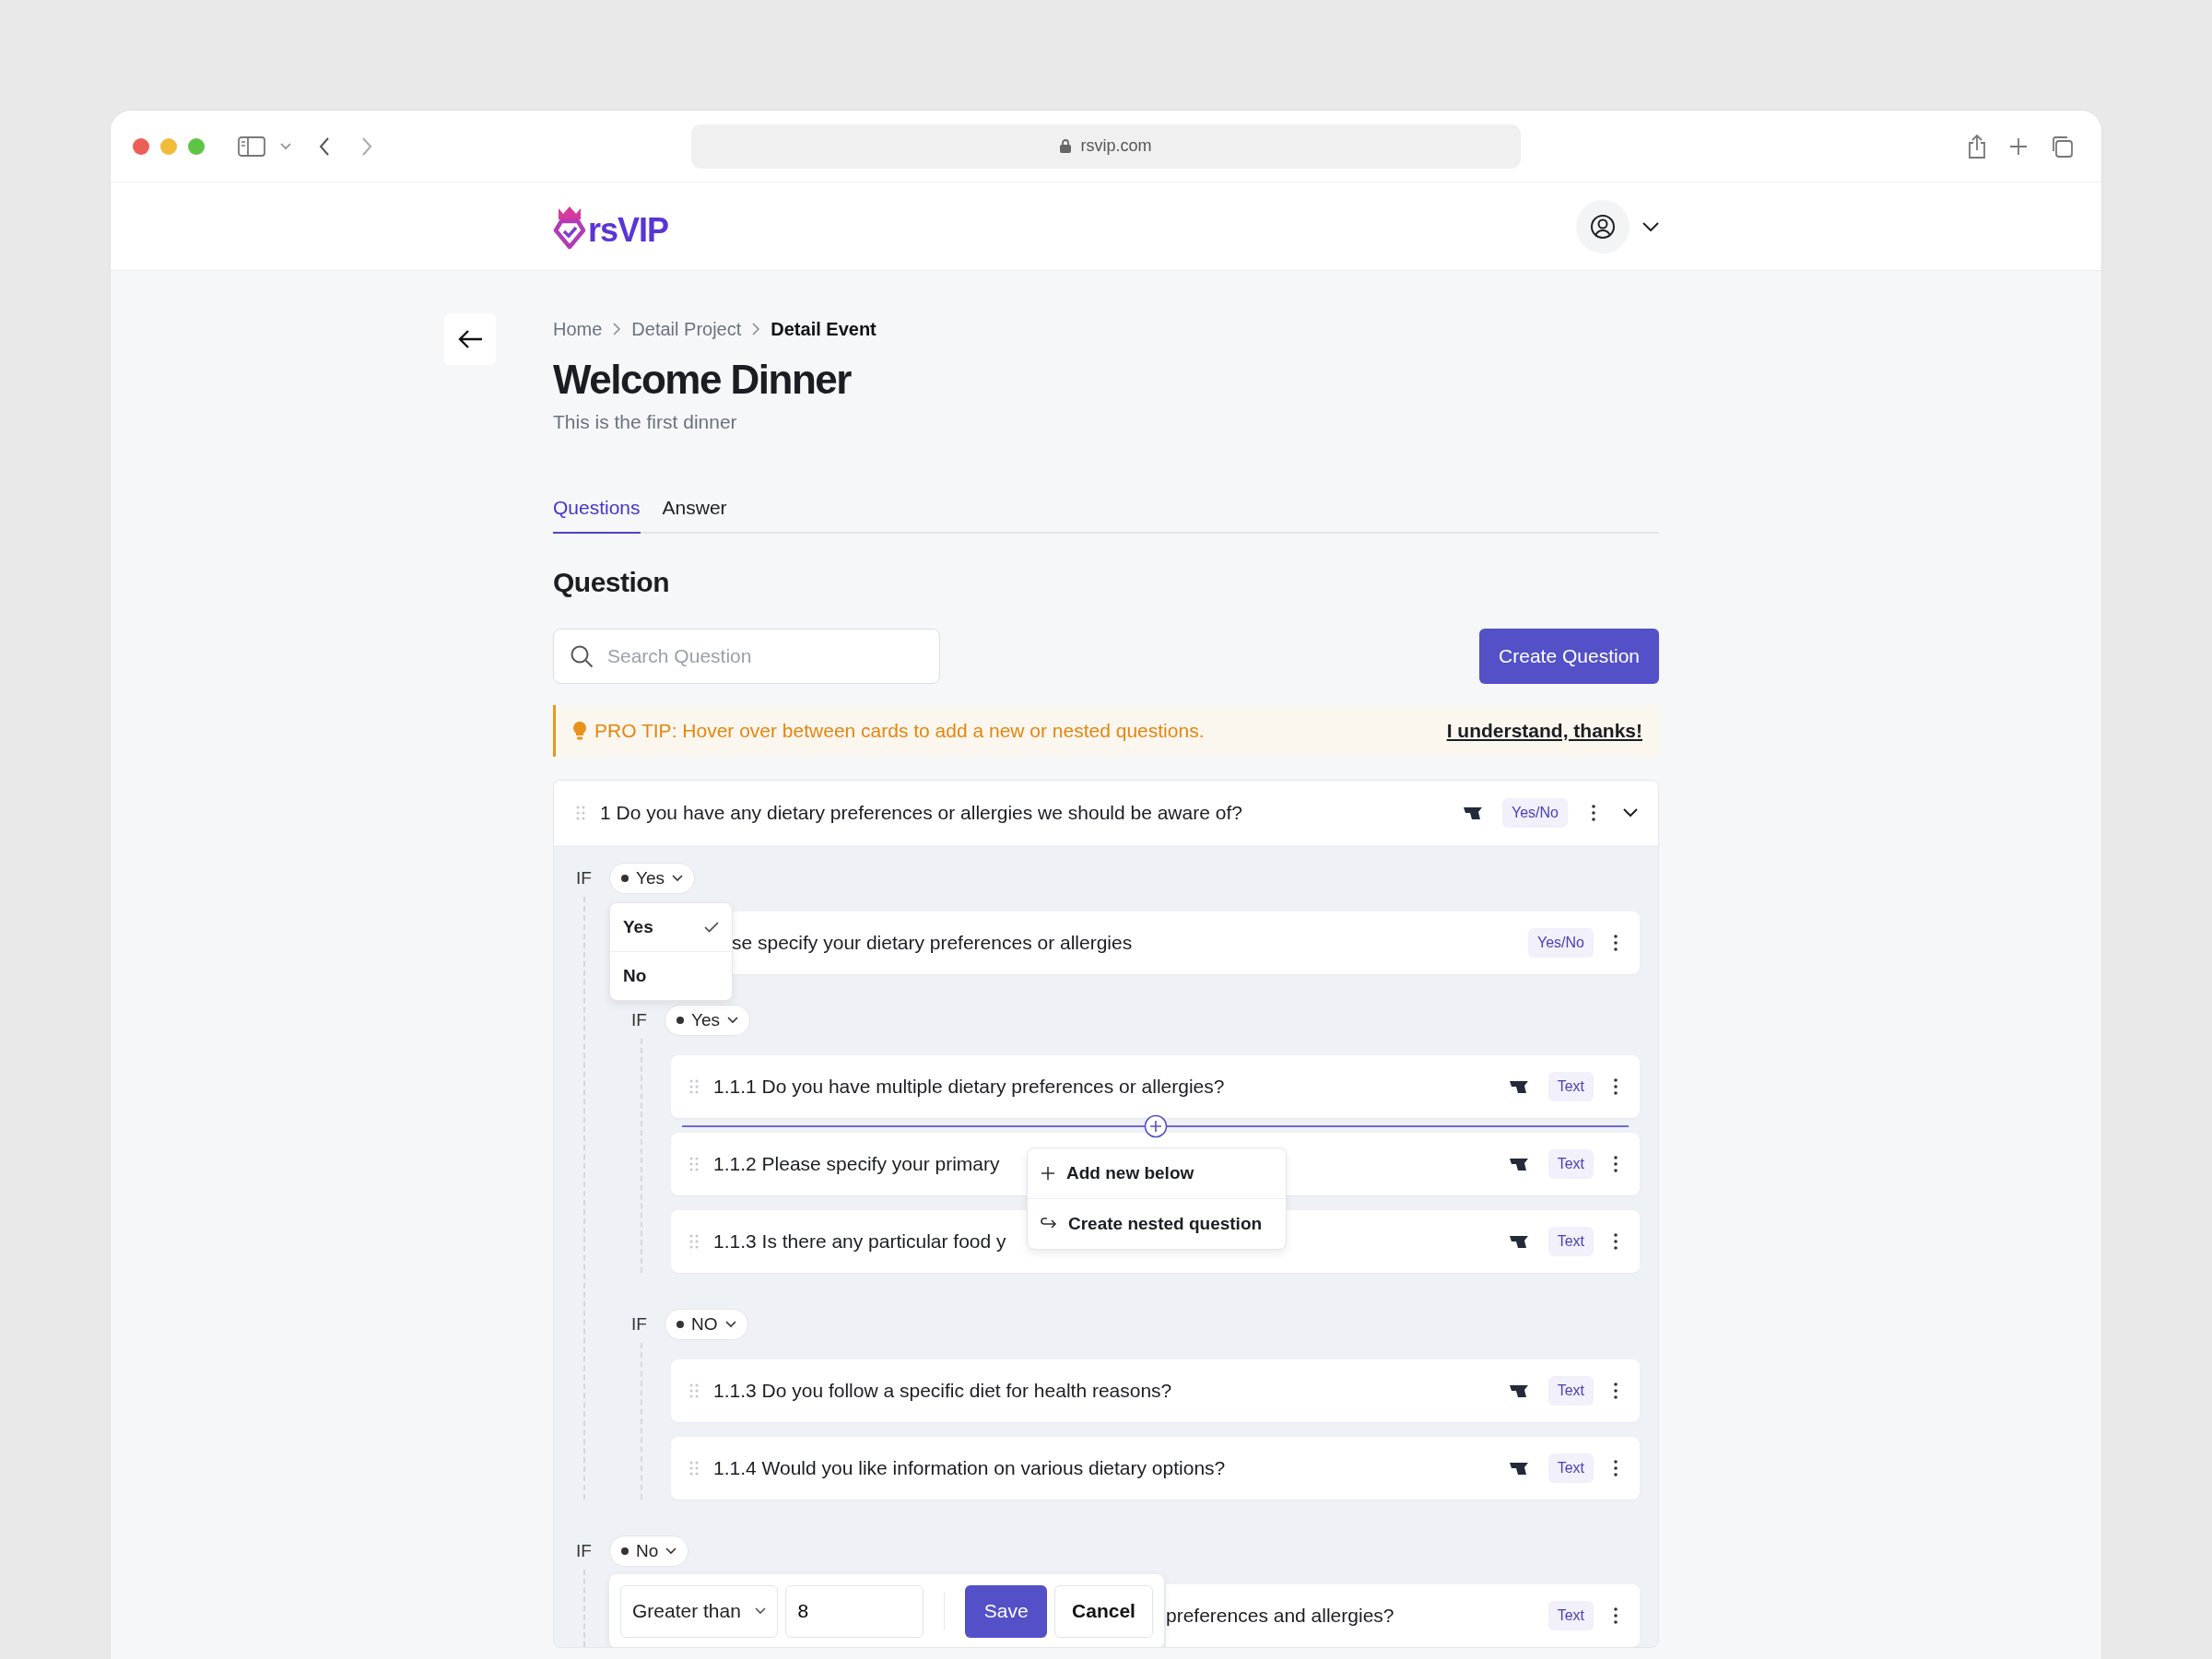 The image size is (2212, 1659). Describe the element at coordinates (628, 230) in the screenshot. I see `logo-text: rsVIP` at that location.